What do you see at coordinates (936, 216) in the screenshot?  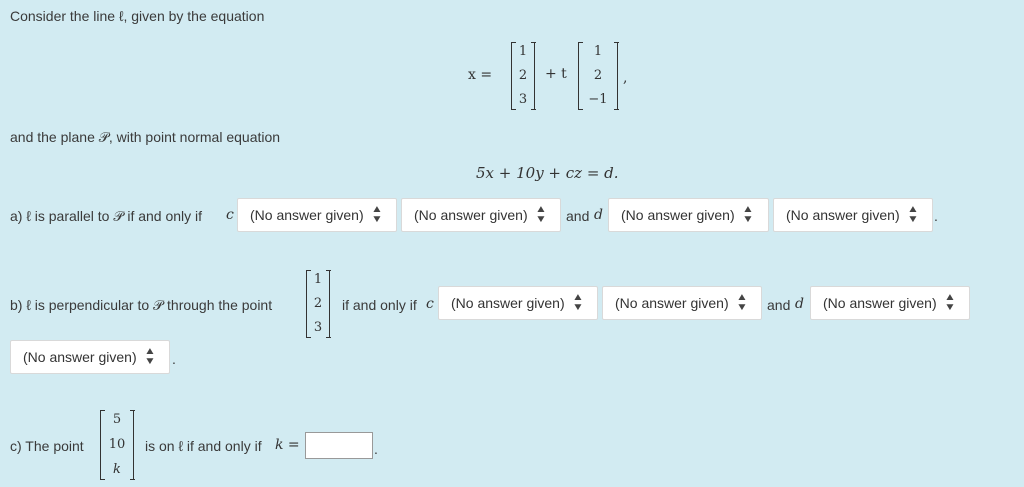 I see `part-a-end: .` at bounding box center [936, 216].